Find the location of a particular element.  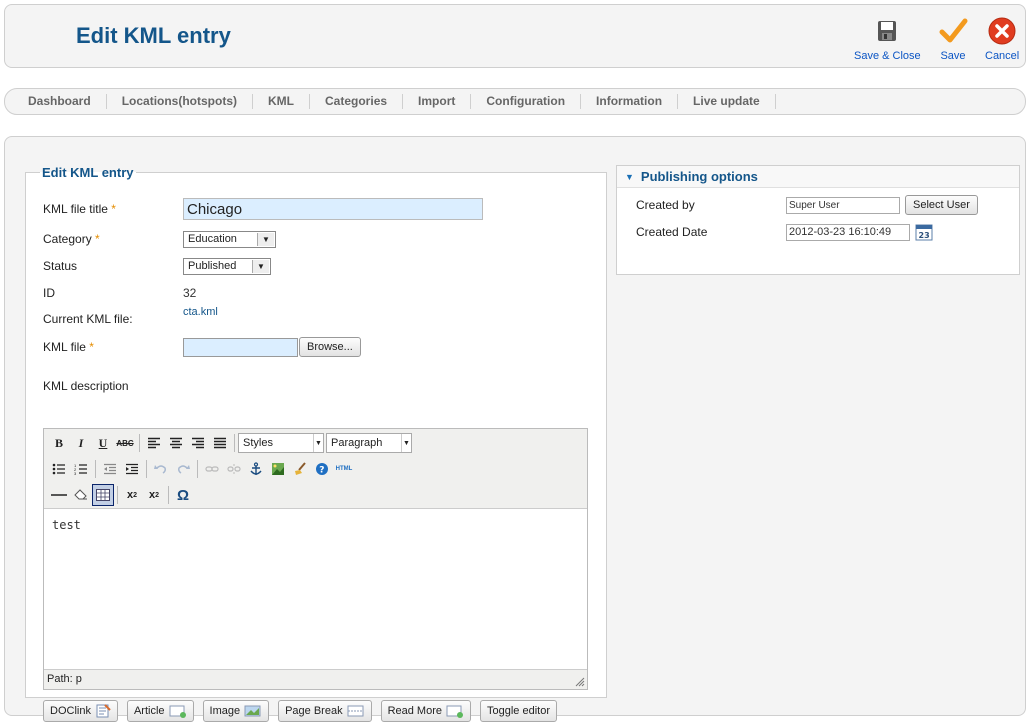

unlink-icon is located at coordinates (234, 469).